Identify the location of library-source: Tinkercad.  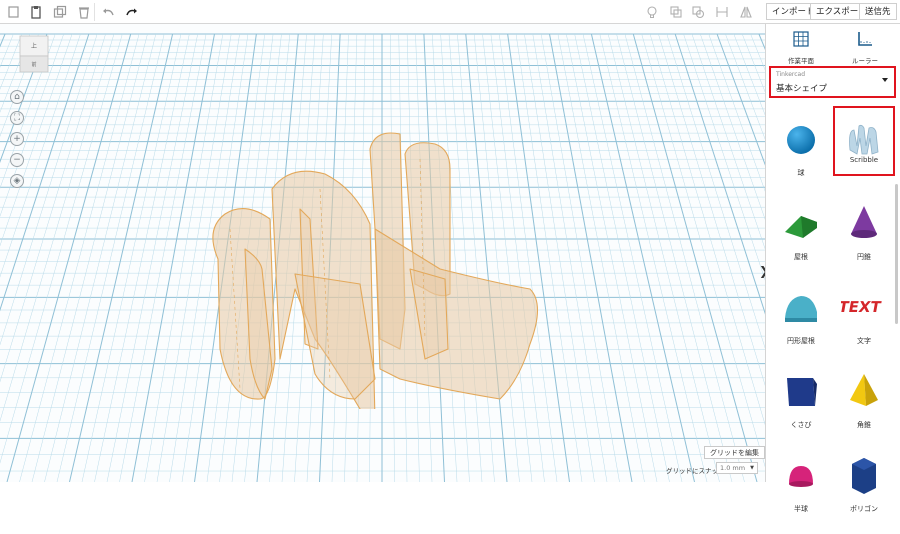
(791, 74).